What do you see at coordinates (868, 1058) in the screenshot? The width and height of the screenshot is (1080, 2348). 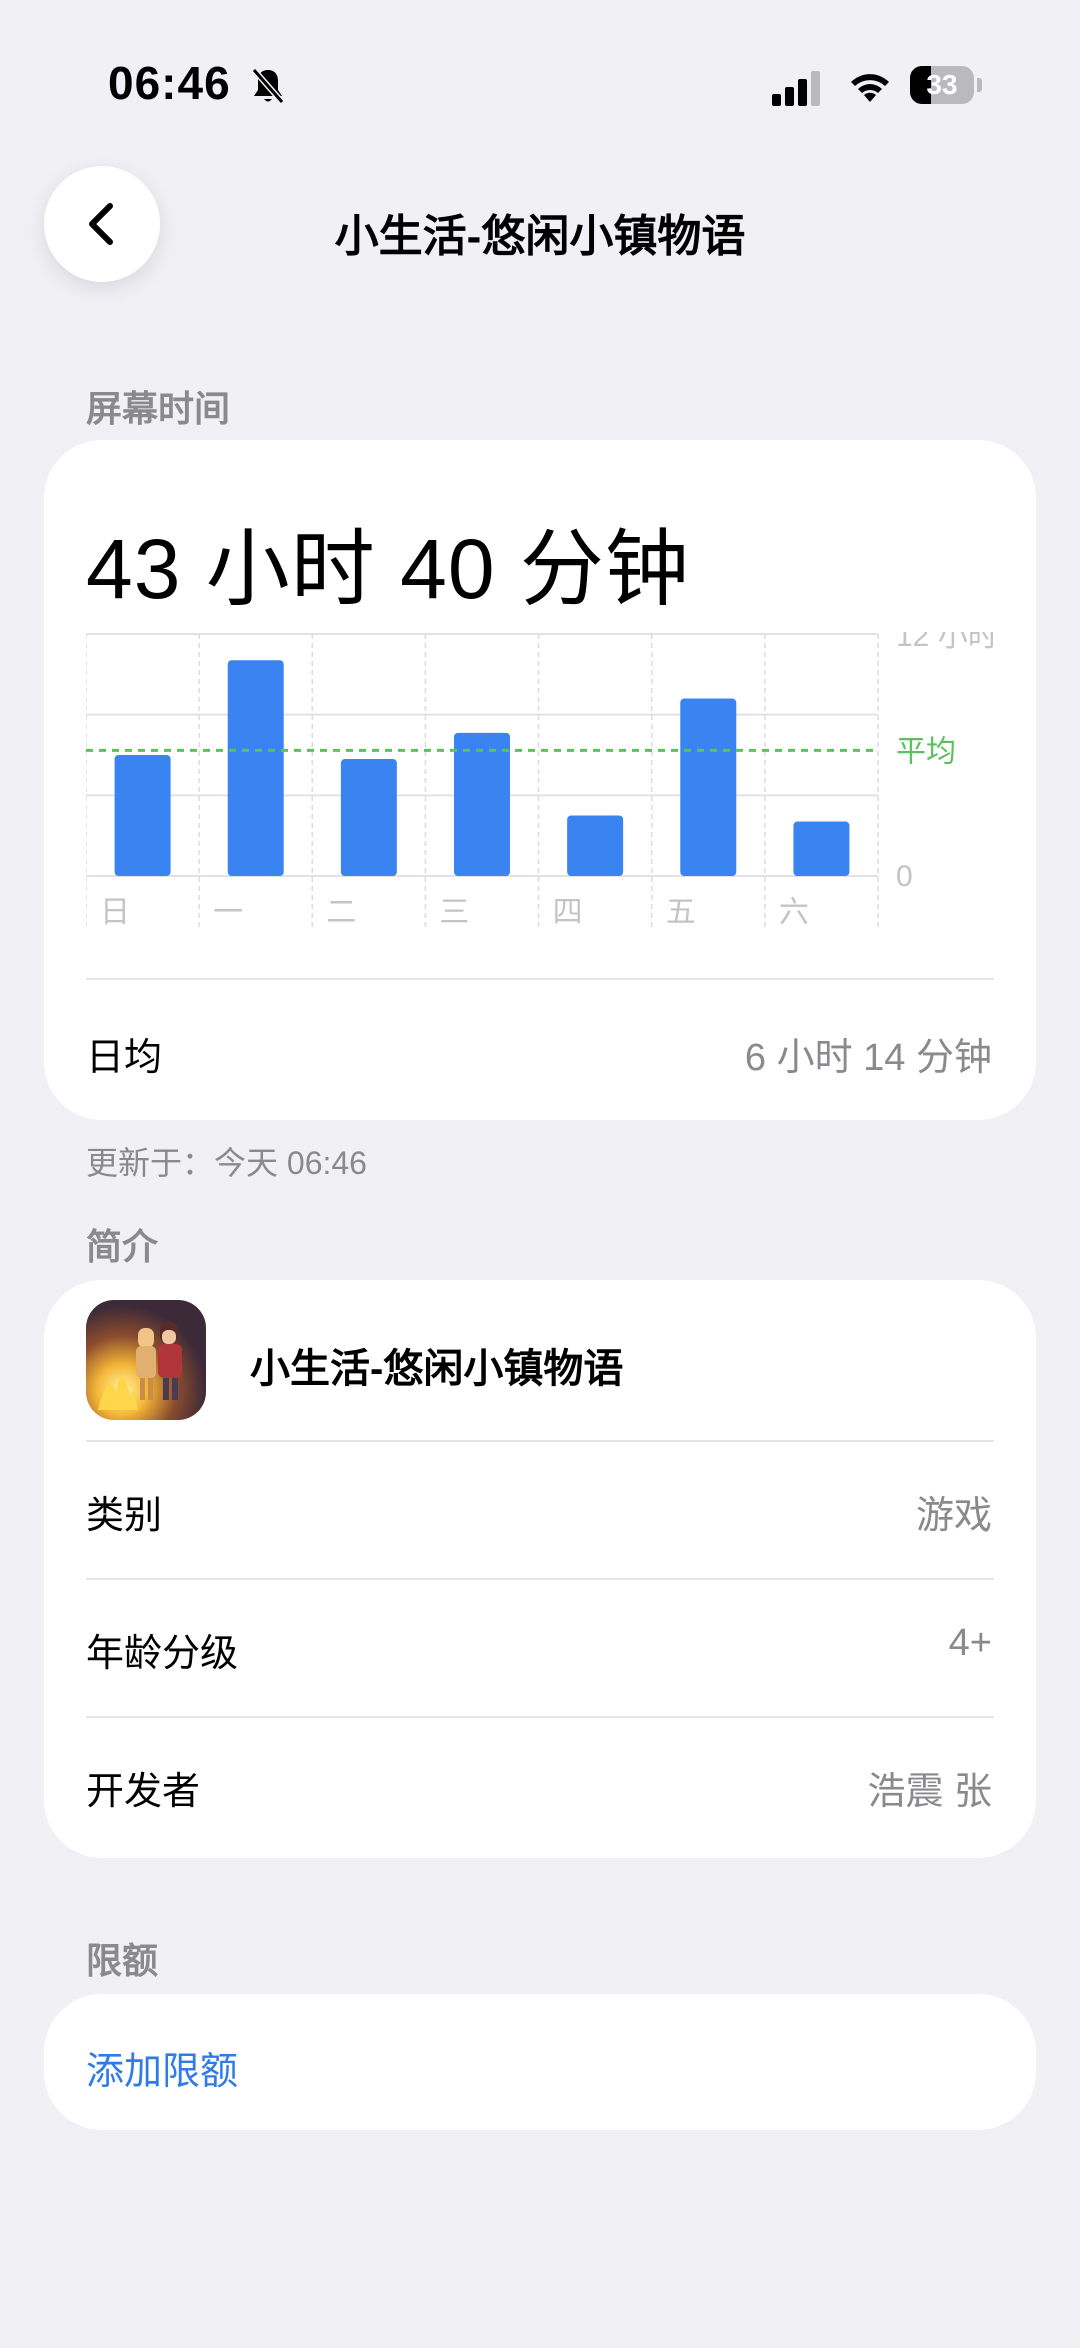 I see `daily-average-value: 6 小时 14 分钟` at bounding box center [868, 1058].